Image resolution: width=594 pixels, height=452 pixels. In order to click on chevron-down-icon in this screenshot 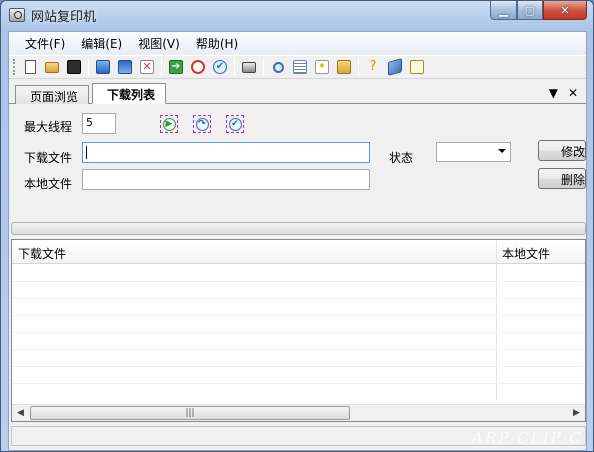, I will do `click(502, 151)`.